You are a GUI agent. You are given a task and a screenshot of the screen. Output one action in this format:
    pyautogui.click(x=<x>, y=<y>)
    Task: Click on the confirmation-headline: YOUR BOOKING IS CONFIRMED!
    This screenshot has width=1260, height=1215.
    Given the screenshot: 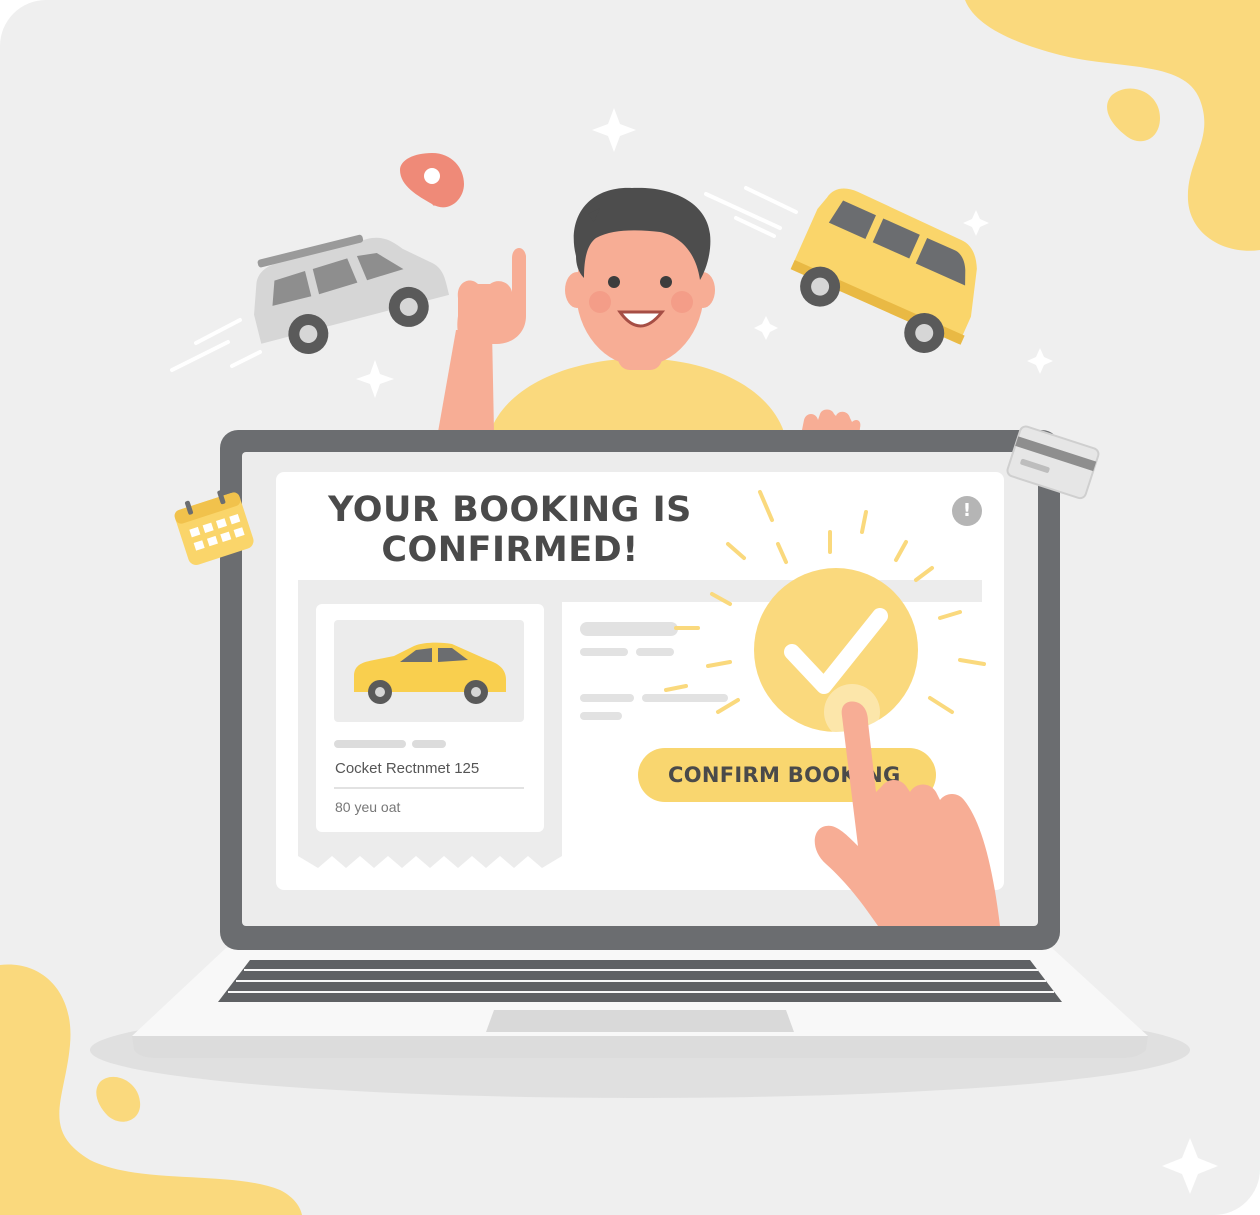 What is the action you would take?
    pyautogui.click(x=510, y=530)
    